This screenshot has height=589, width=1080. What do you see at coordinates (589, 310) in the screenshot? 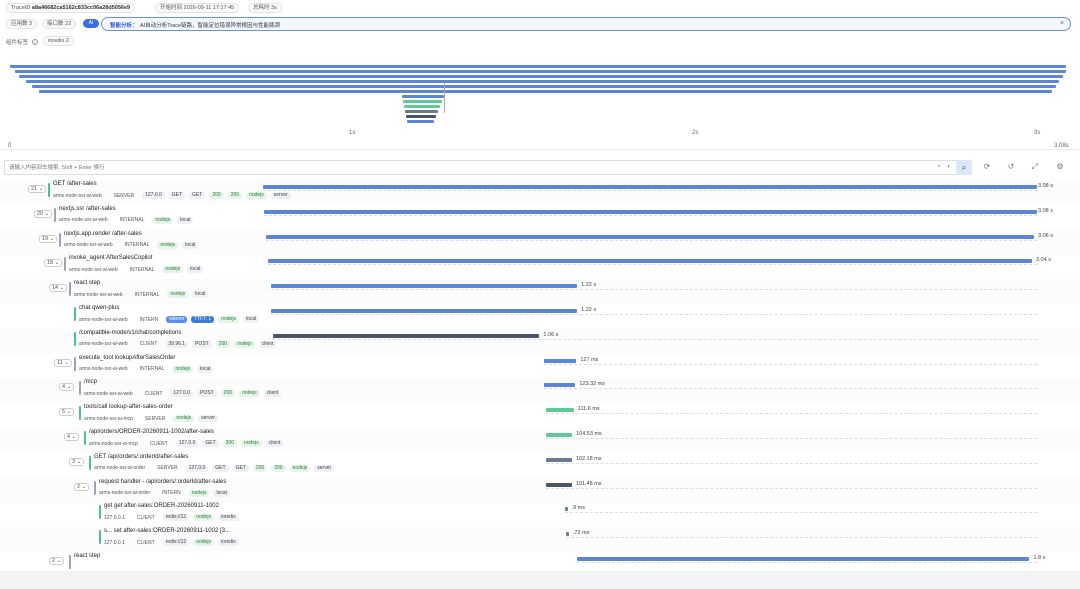
I see `span-duration-label: 1.22 s` at bounding box center [589, 310].